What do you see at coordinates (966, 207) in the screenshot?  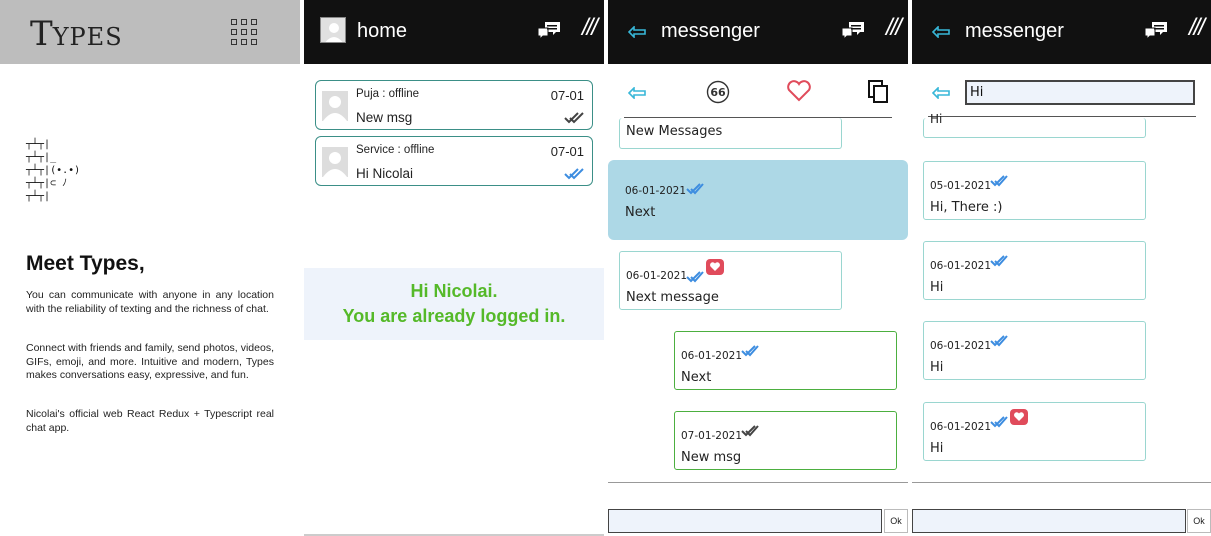 I see `message-text: Hi, There :)` at bounding box center [966, 207].